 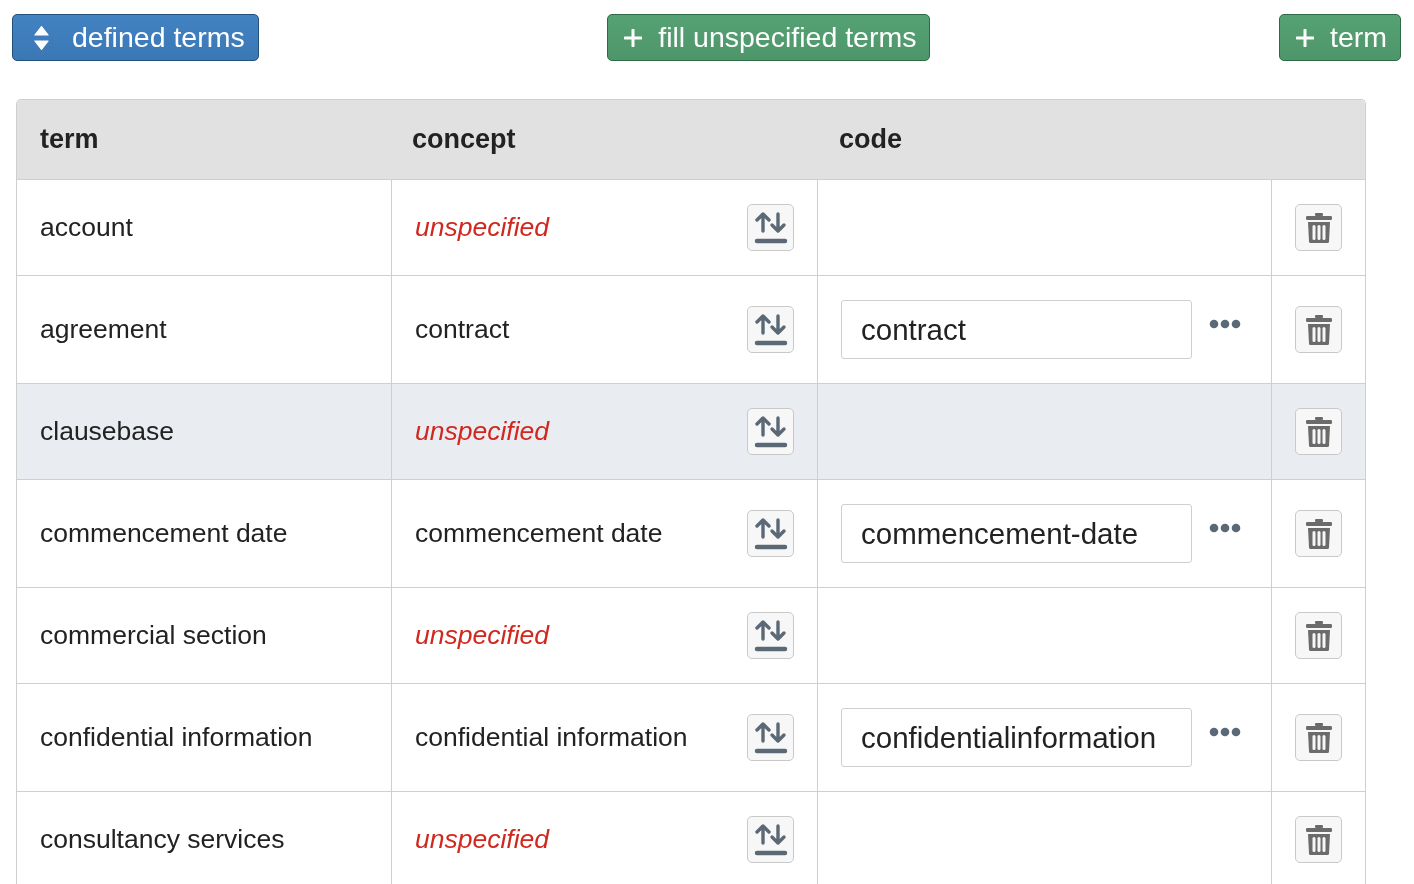 I want to click on sort-button: defined terms, so click(x=135, y=37).